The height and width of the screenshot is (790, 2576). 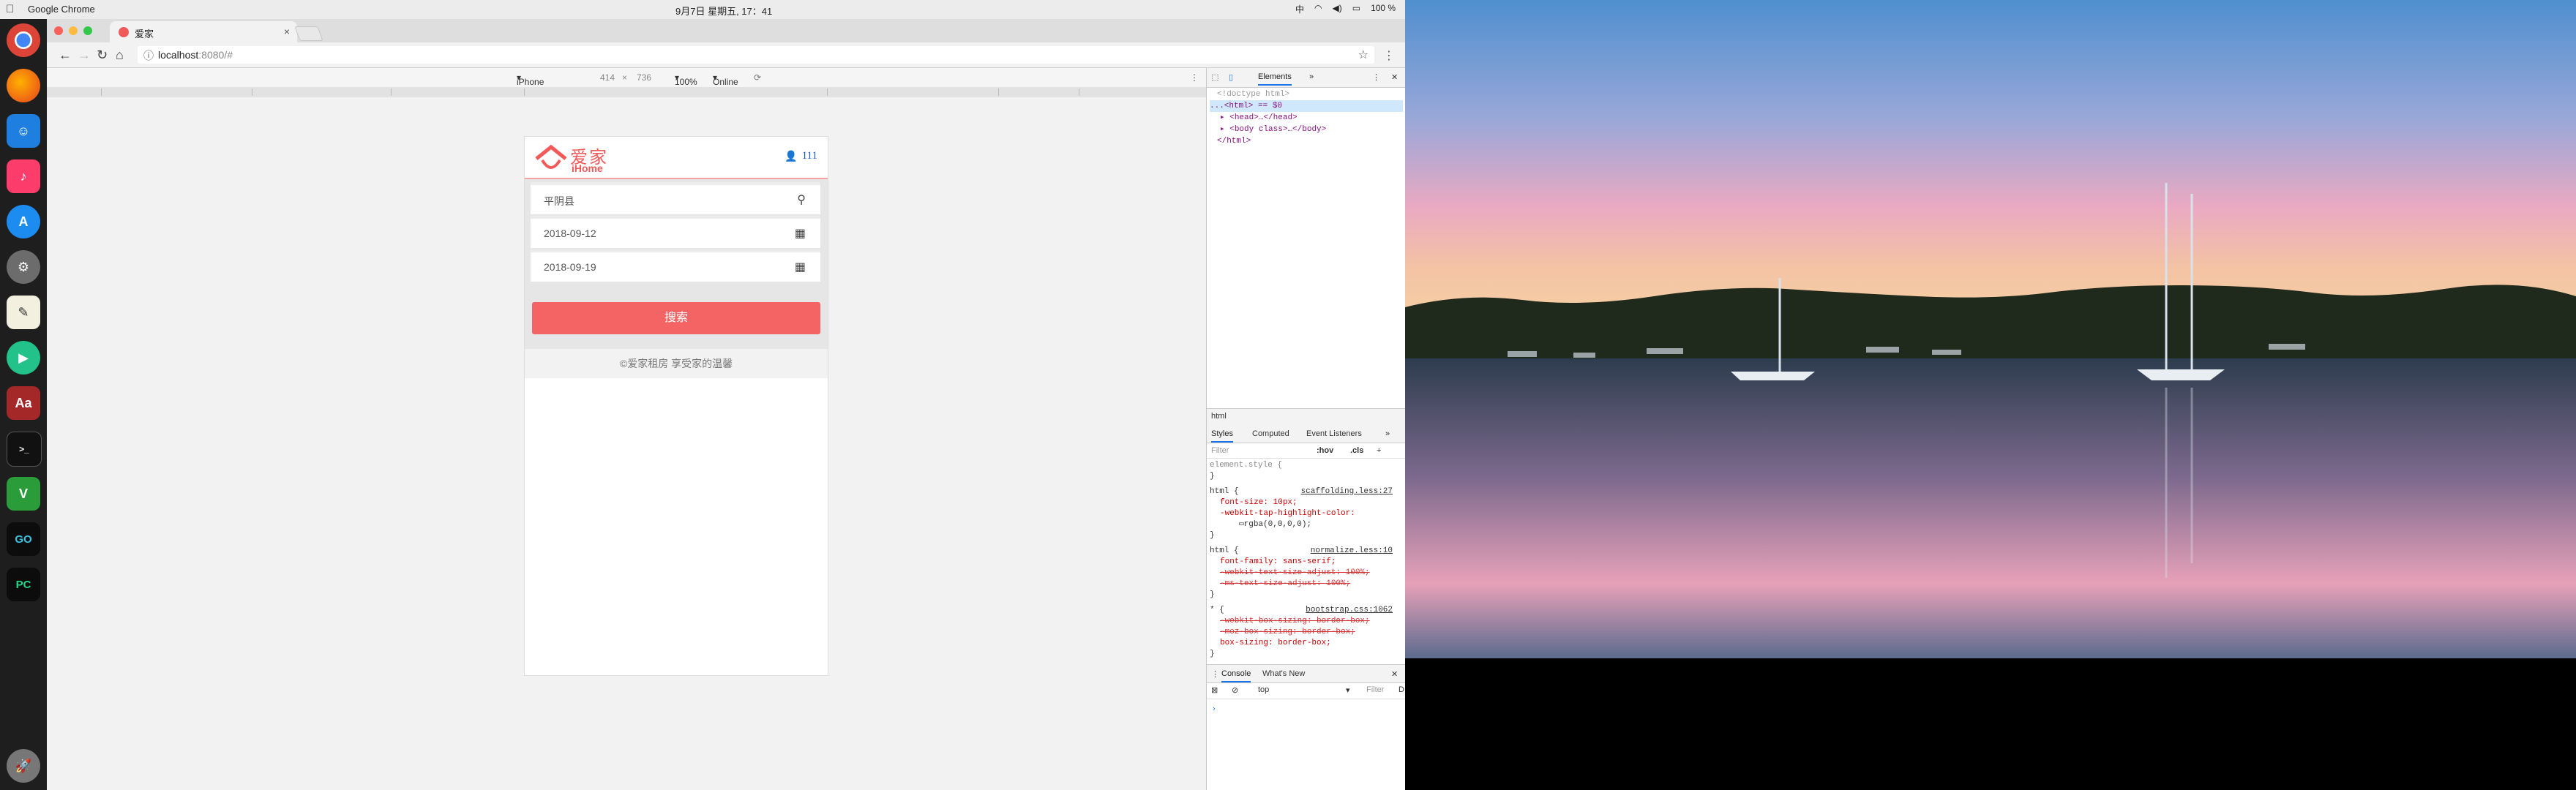 What do you see at coordinates (61, 9) in the screenshot?
I see `active-app-name: Google Chrome` at bounding box center [61, 9].